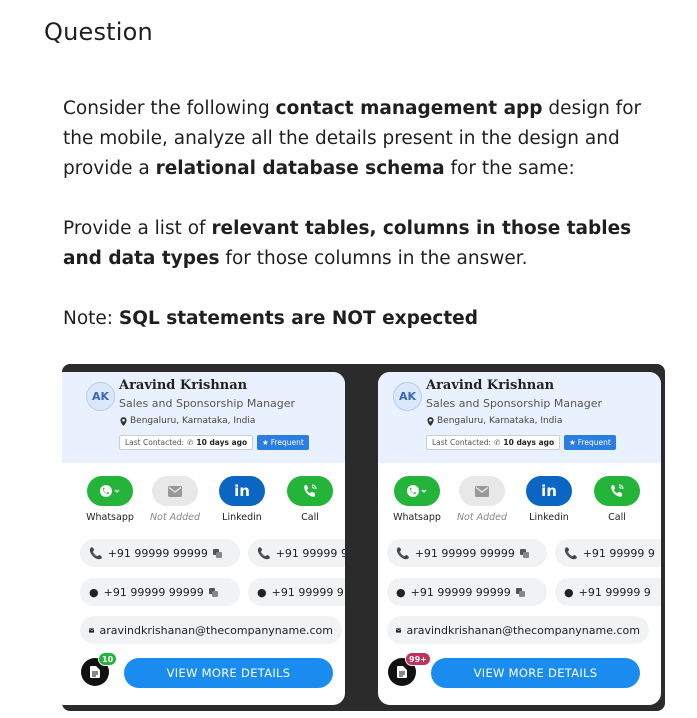  What do you see at coordinates (418, 659) in the screenshot?
I see `documents-count-badge: 99+` at bounding box center [418, 659].